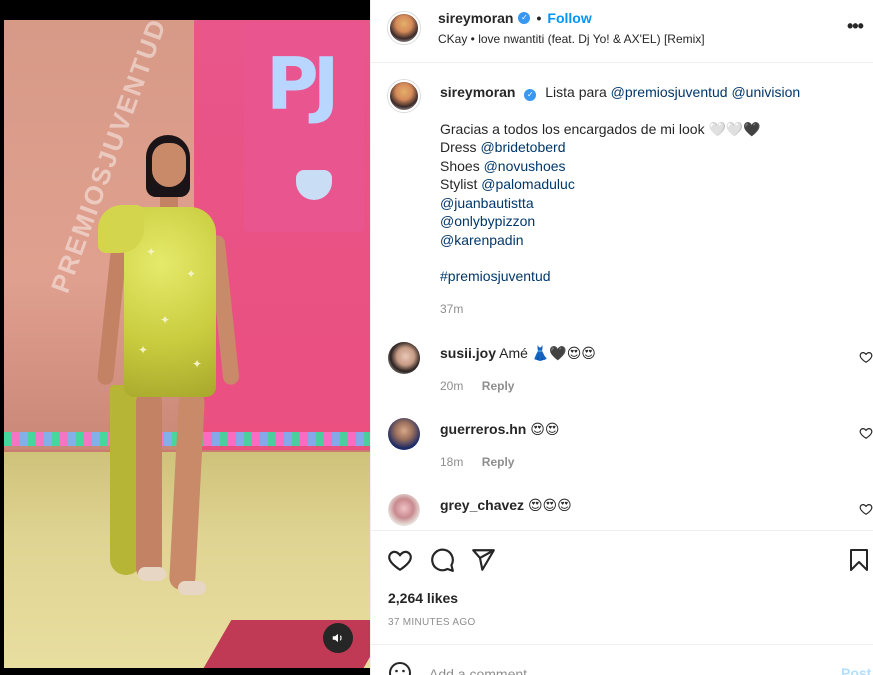 The image size is (873, 675). I want to click on caption-label: Stylist, so click(459, 184).